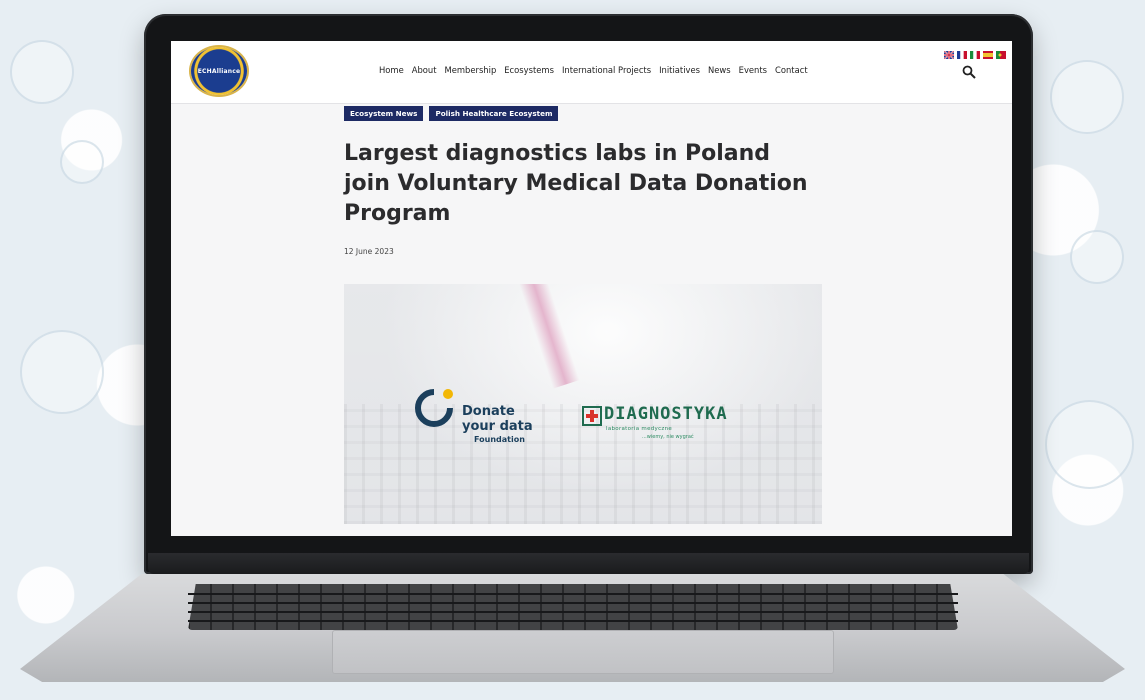 This screenshot has height=700, width=1145. What do you see at coordinates (391, 70) in the screenshot?
I see `nav-home: Home` at bounding box center [391, 70].